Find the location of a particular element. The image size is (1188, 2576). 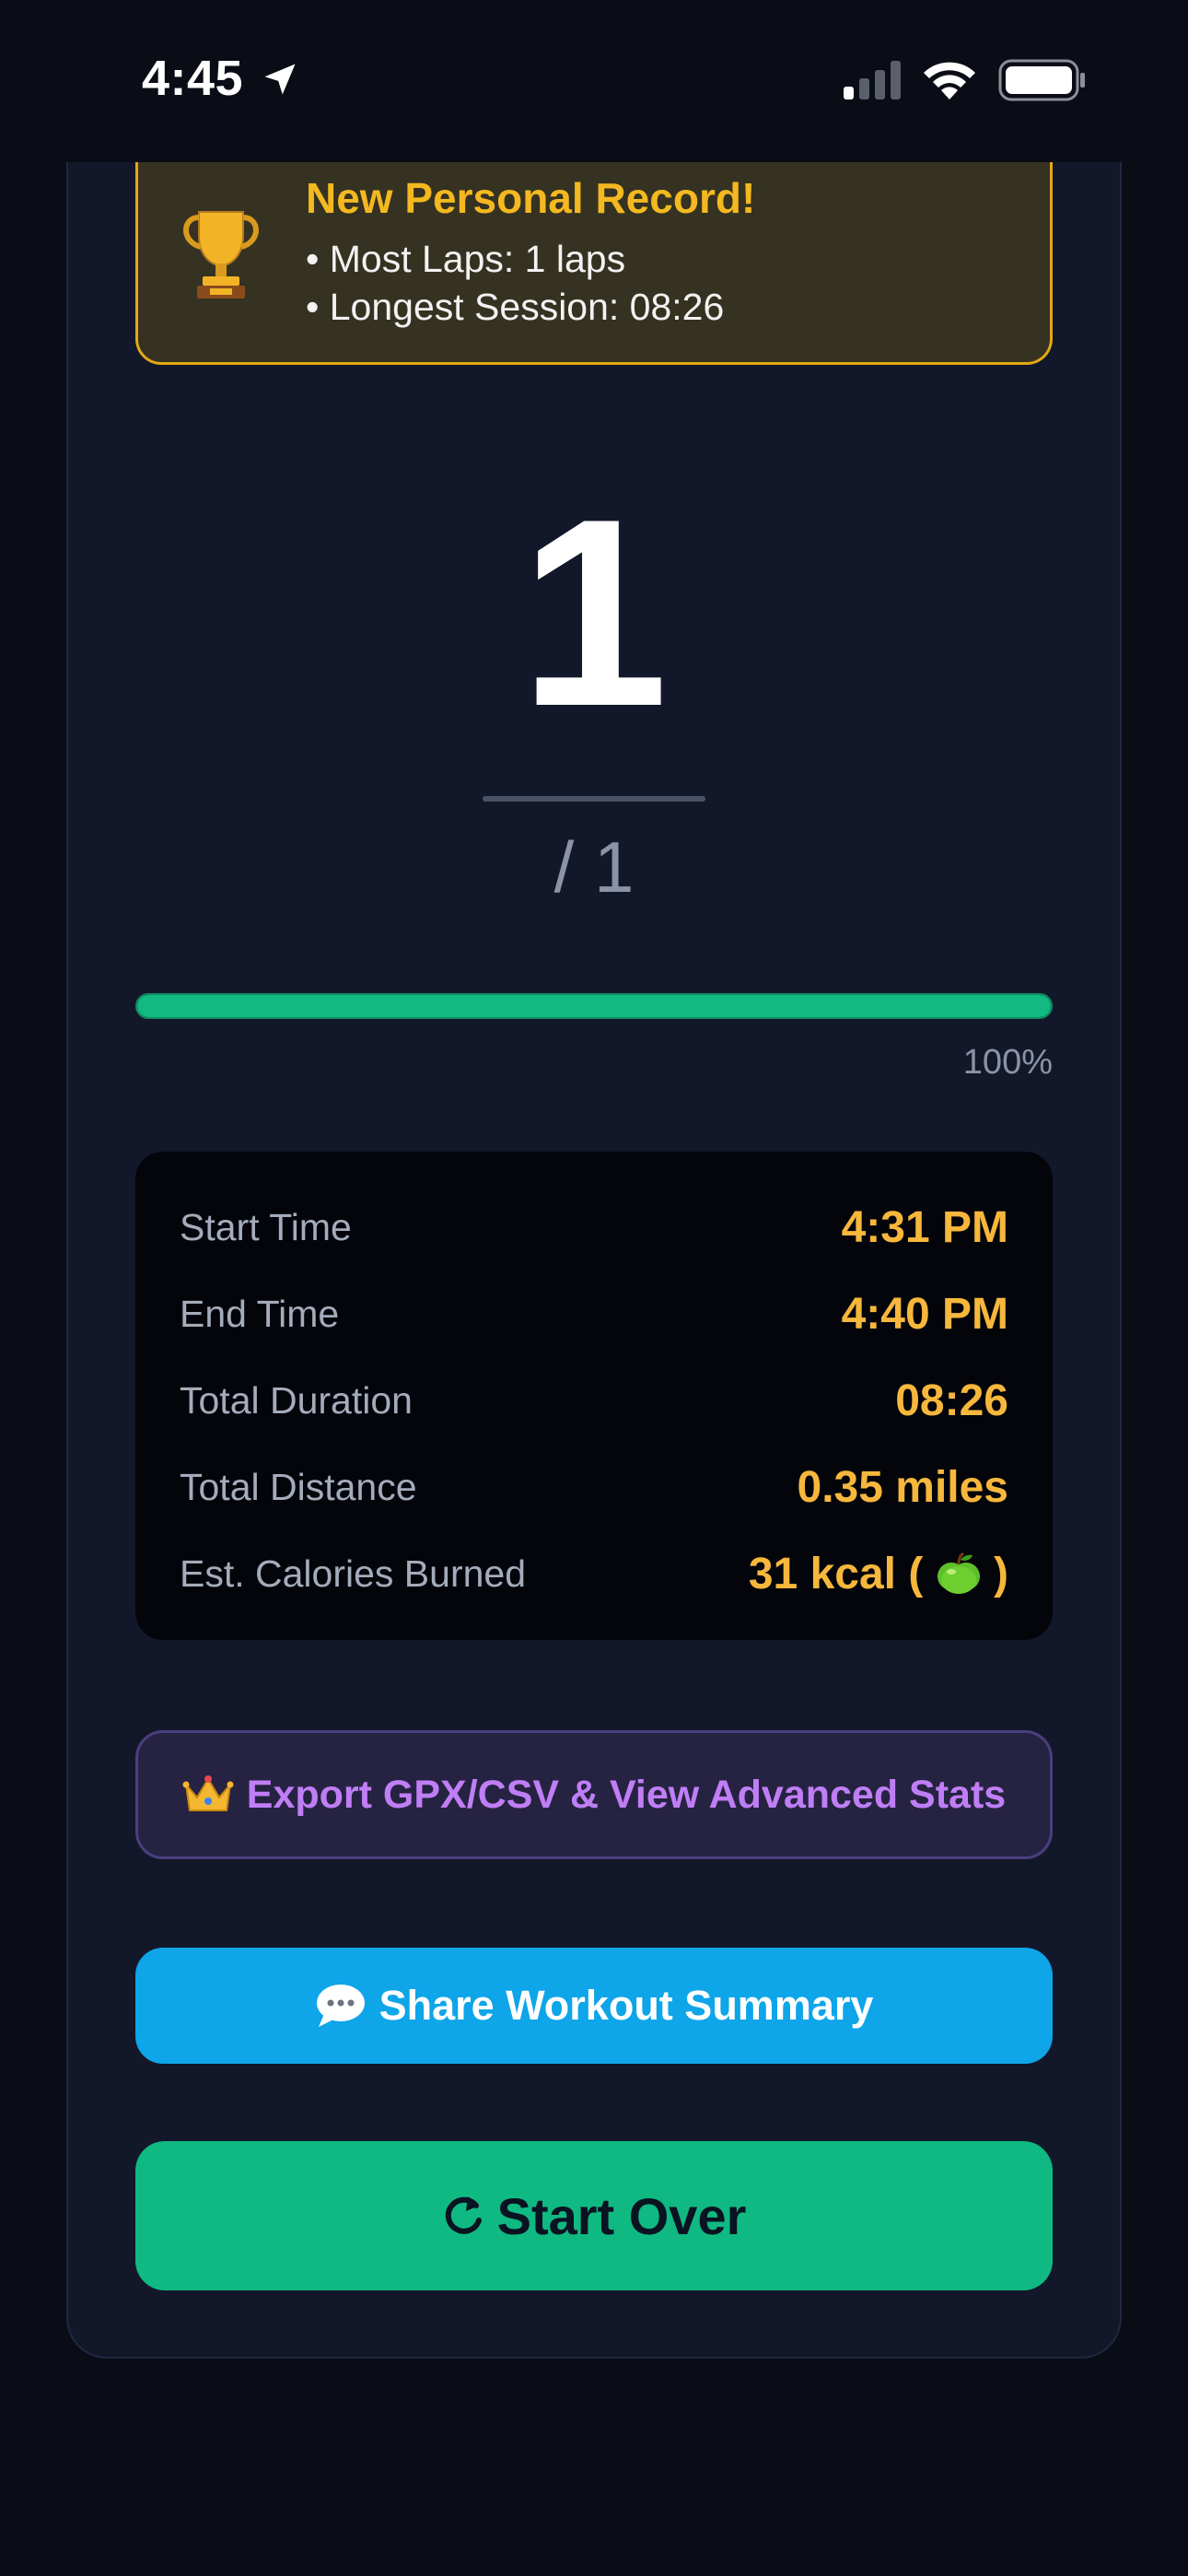

apple-icon is located at coordinates (958, 1572).